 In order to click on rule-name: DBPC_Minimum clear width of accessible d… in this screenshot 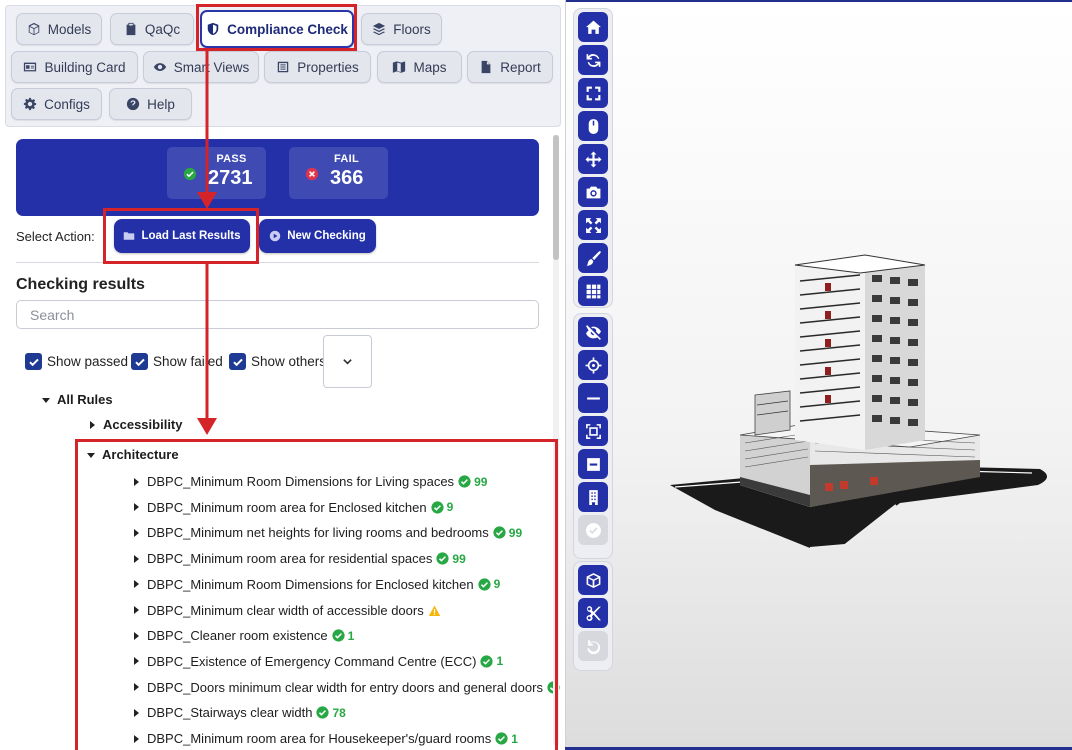, I will do `click(285, 610)`.